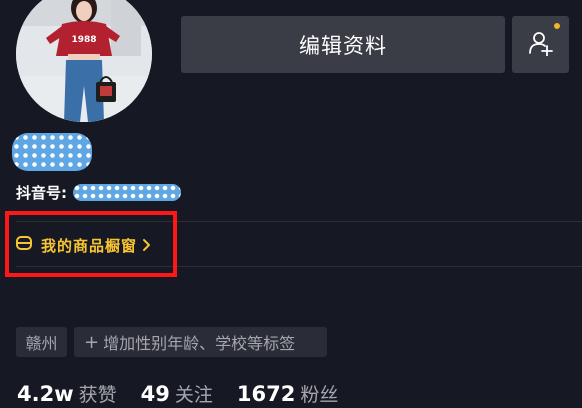 The height and width of the screenshot is (408, 582). I want to click on avatar-print-text: 1988, so click(83, 40).